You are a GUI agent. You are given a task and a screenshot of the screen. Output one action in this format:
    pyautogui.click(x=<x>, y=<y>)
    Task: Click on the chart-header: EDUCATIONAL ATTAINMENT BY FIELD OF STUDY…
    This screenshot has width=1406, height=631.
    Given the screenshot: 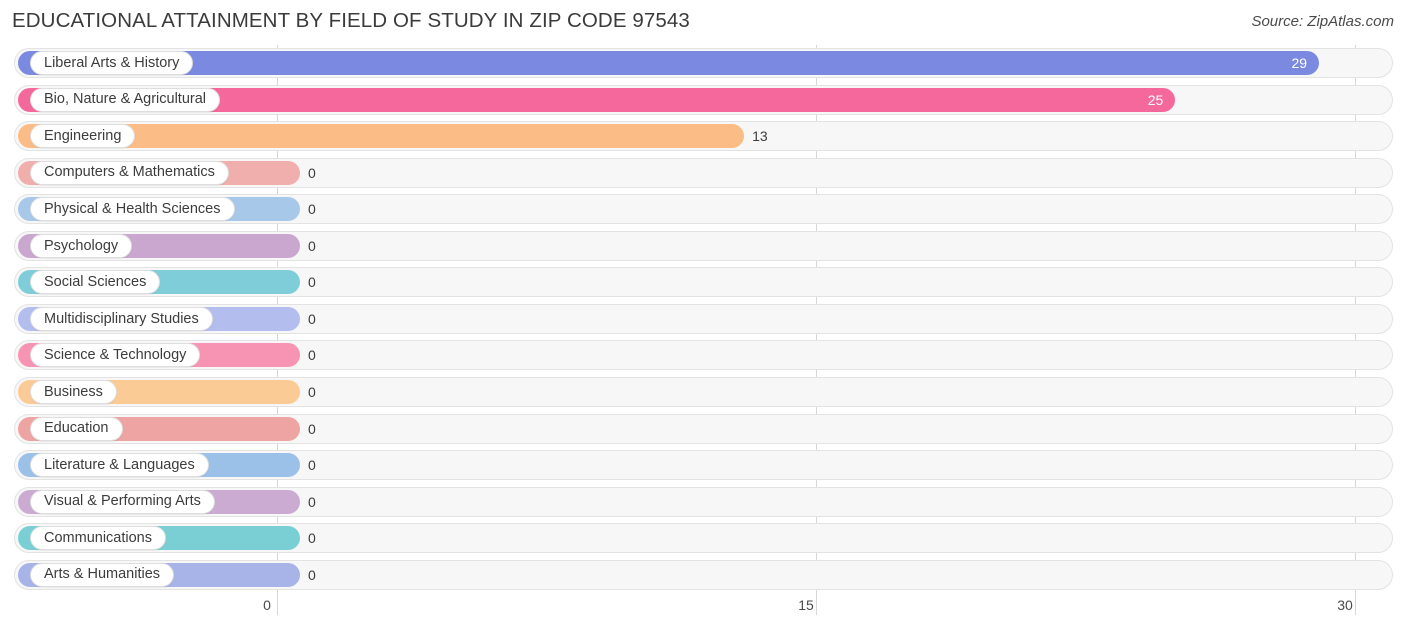 What is the action you would take?
    pyautogui.click(x=703, y=22)
    